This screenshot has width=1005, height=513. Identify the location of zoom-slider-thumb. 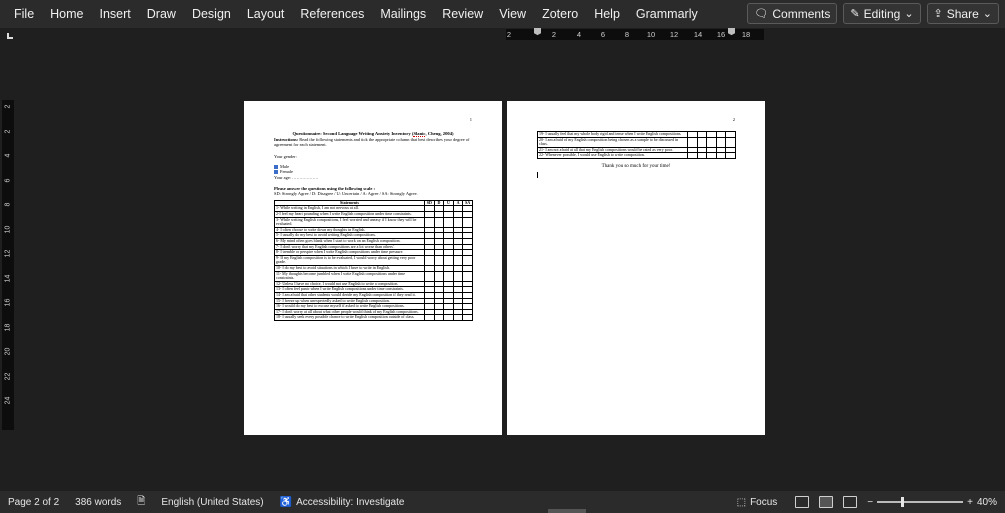
(903, 502).